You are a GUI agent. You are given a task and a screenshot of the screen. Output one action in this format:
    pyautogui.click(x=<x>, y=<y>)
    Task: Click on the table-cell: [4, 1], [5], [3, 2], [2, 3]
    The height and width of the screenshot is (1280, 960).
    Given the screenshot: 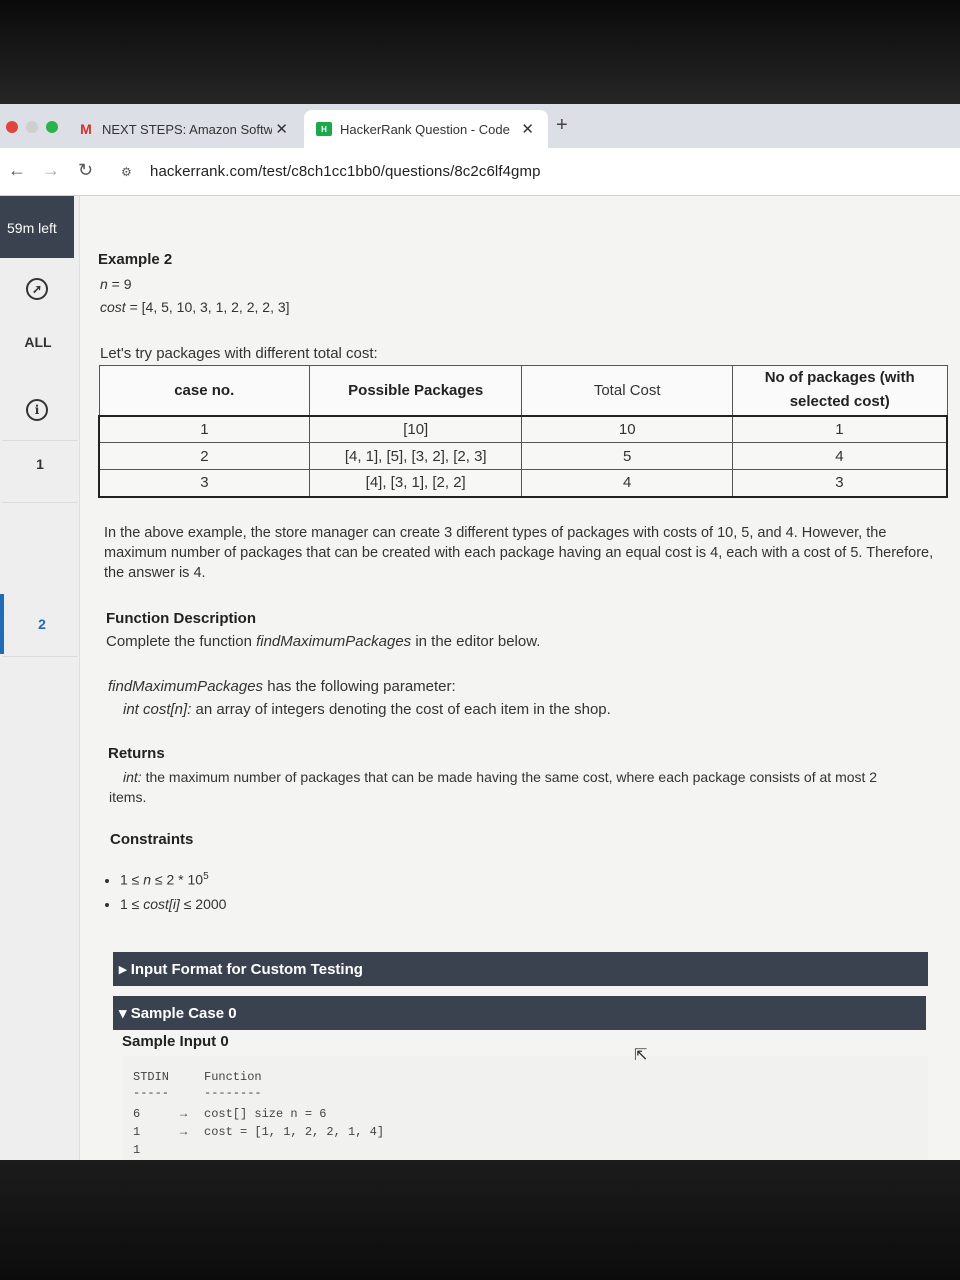 What is the action you would take?
    pyautogui.click(x=415, y=456)
    